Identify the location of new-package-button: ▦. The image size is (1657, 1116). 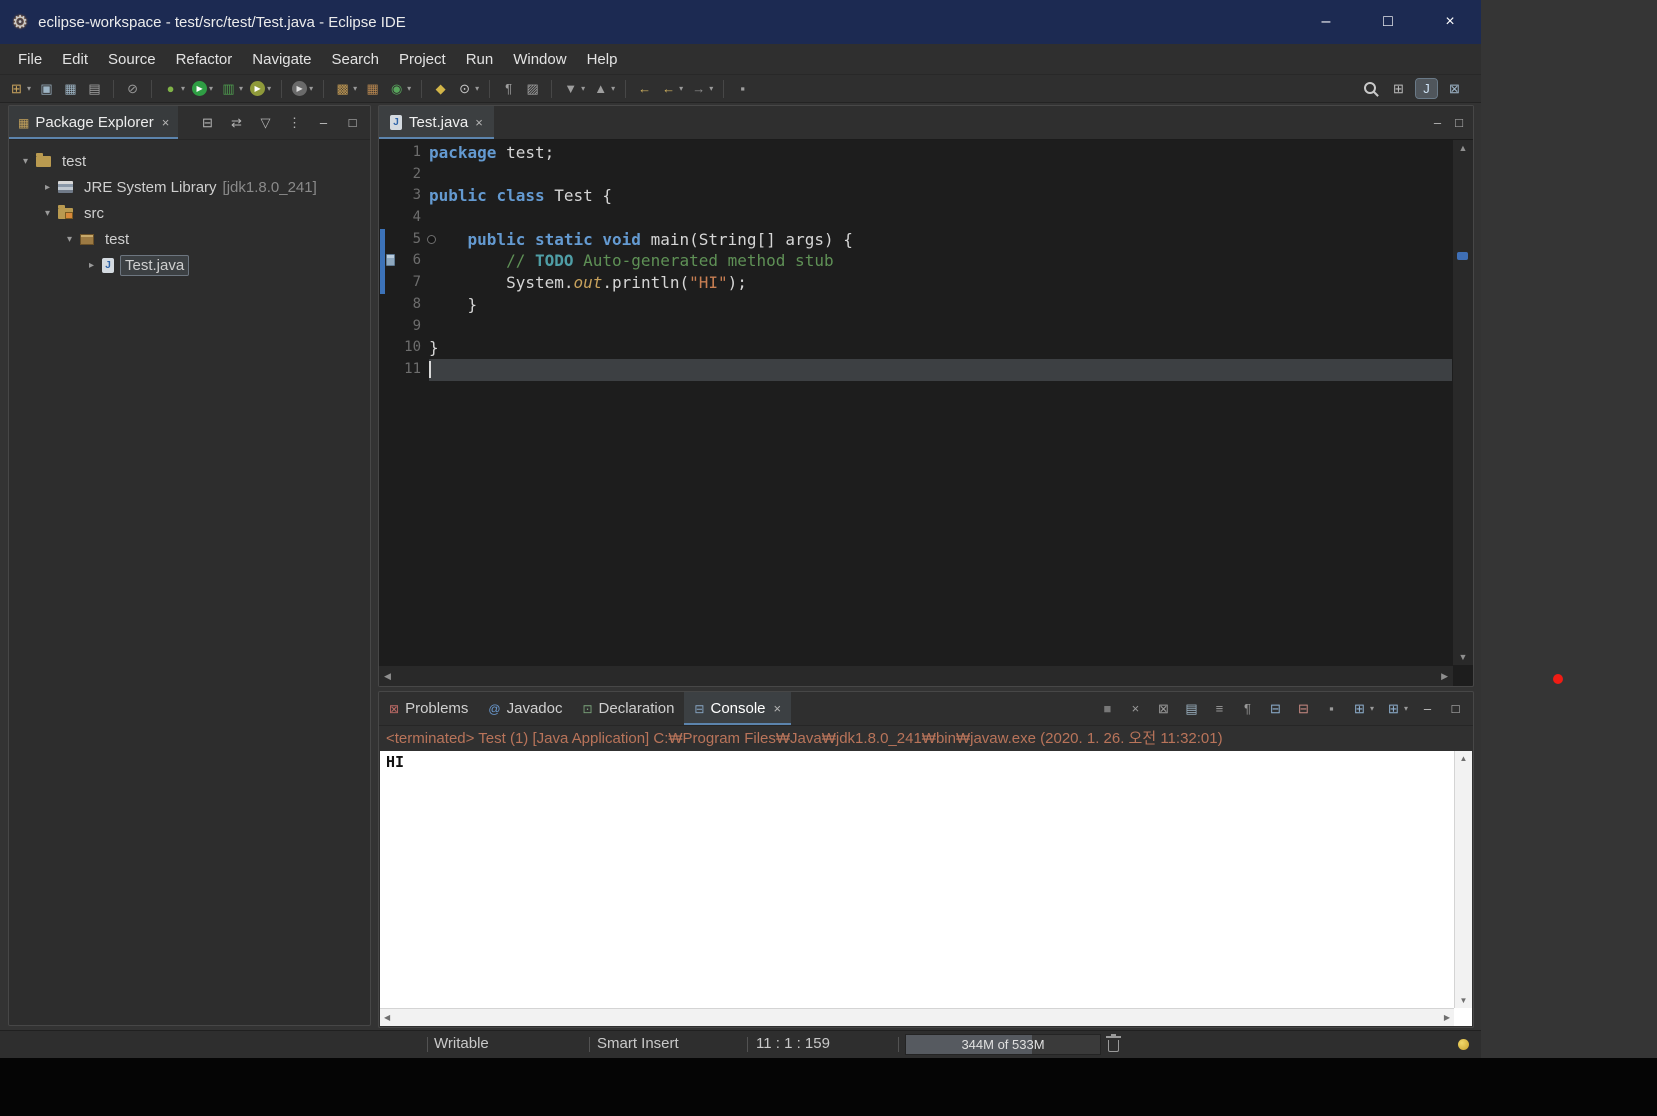
(372, 88).